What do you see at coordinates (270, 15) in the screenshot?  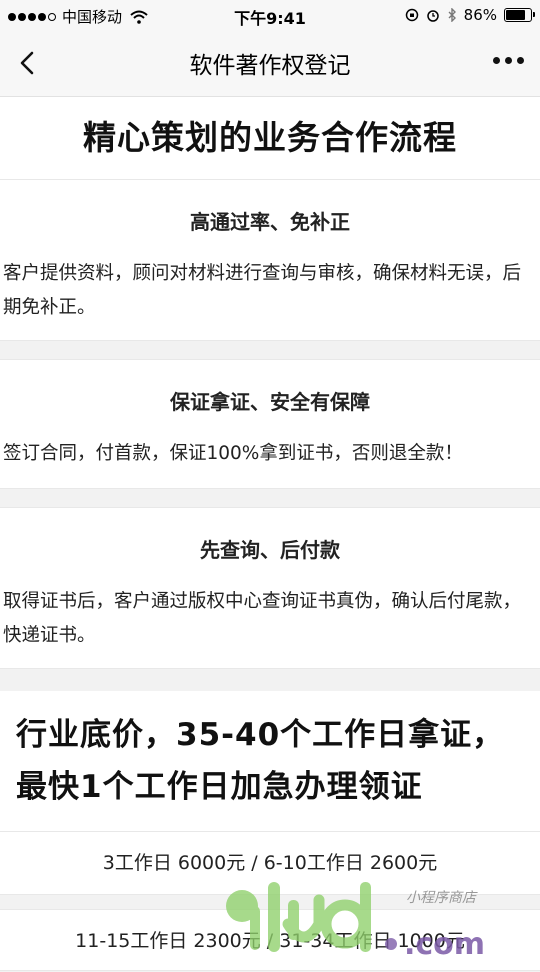 I see `status-bar: 中国移动 下午9:41 86%` at bounding box center [270, 15].